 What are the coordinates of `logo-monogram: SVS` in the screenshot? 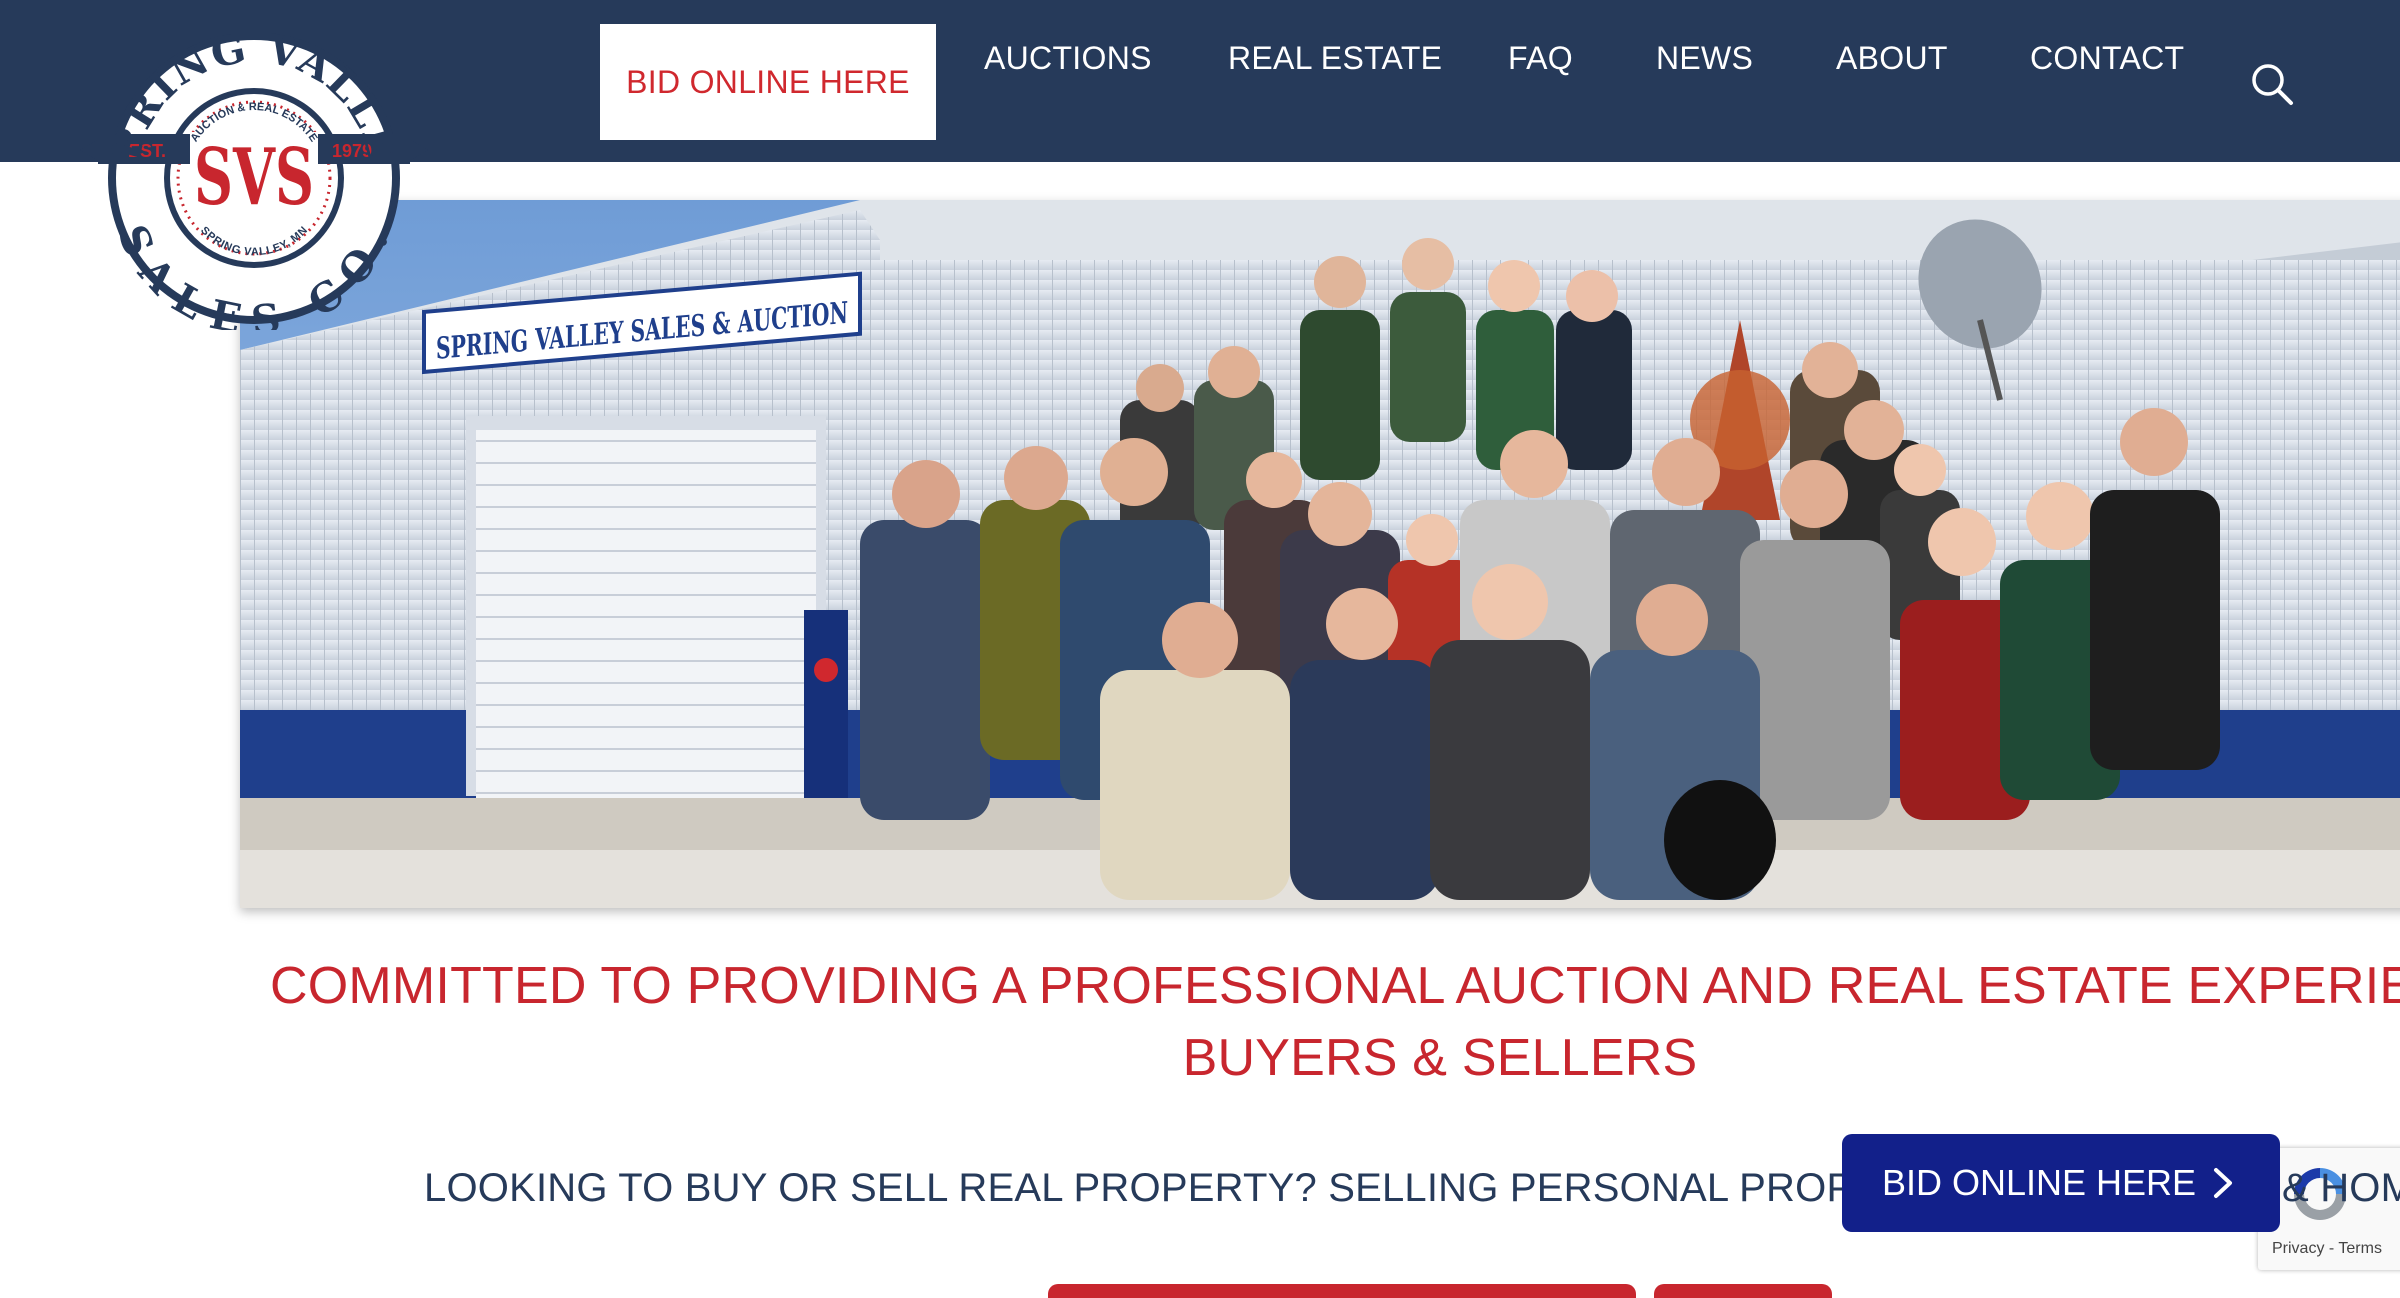 It's located at (254, 177).